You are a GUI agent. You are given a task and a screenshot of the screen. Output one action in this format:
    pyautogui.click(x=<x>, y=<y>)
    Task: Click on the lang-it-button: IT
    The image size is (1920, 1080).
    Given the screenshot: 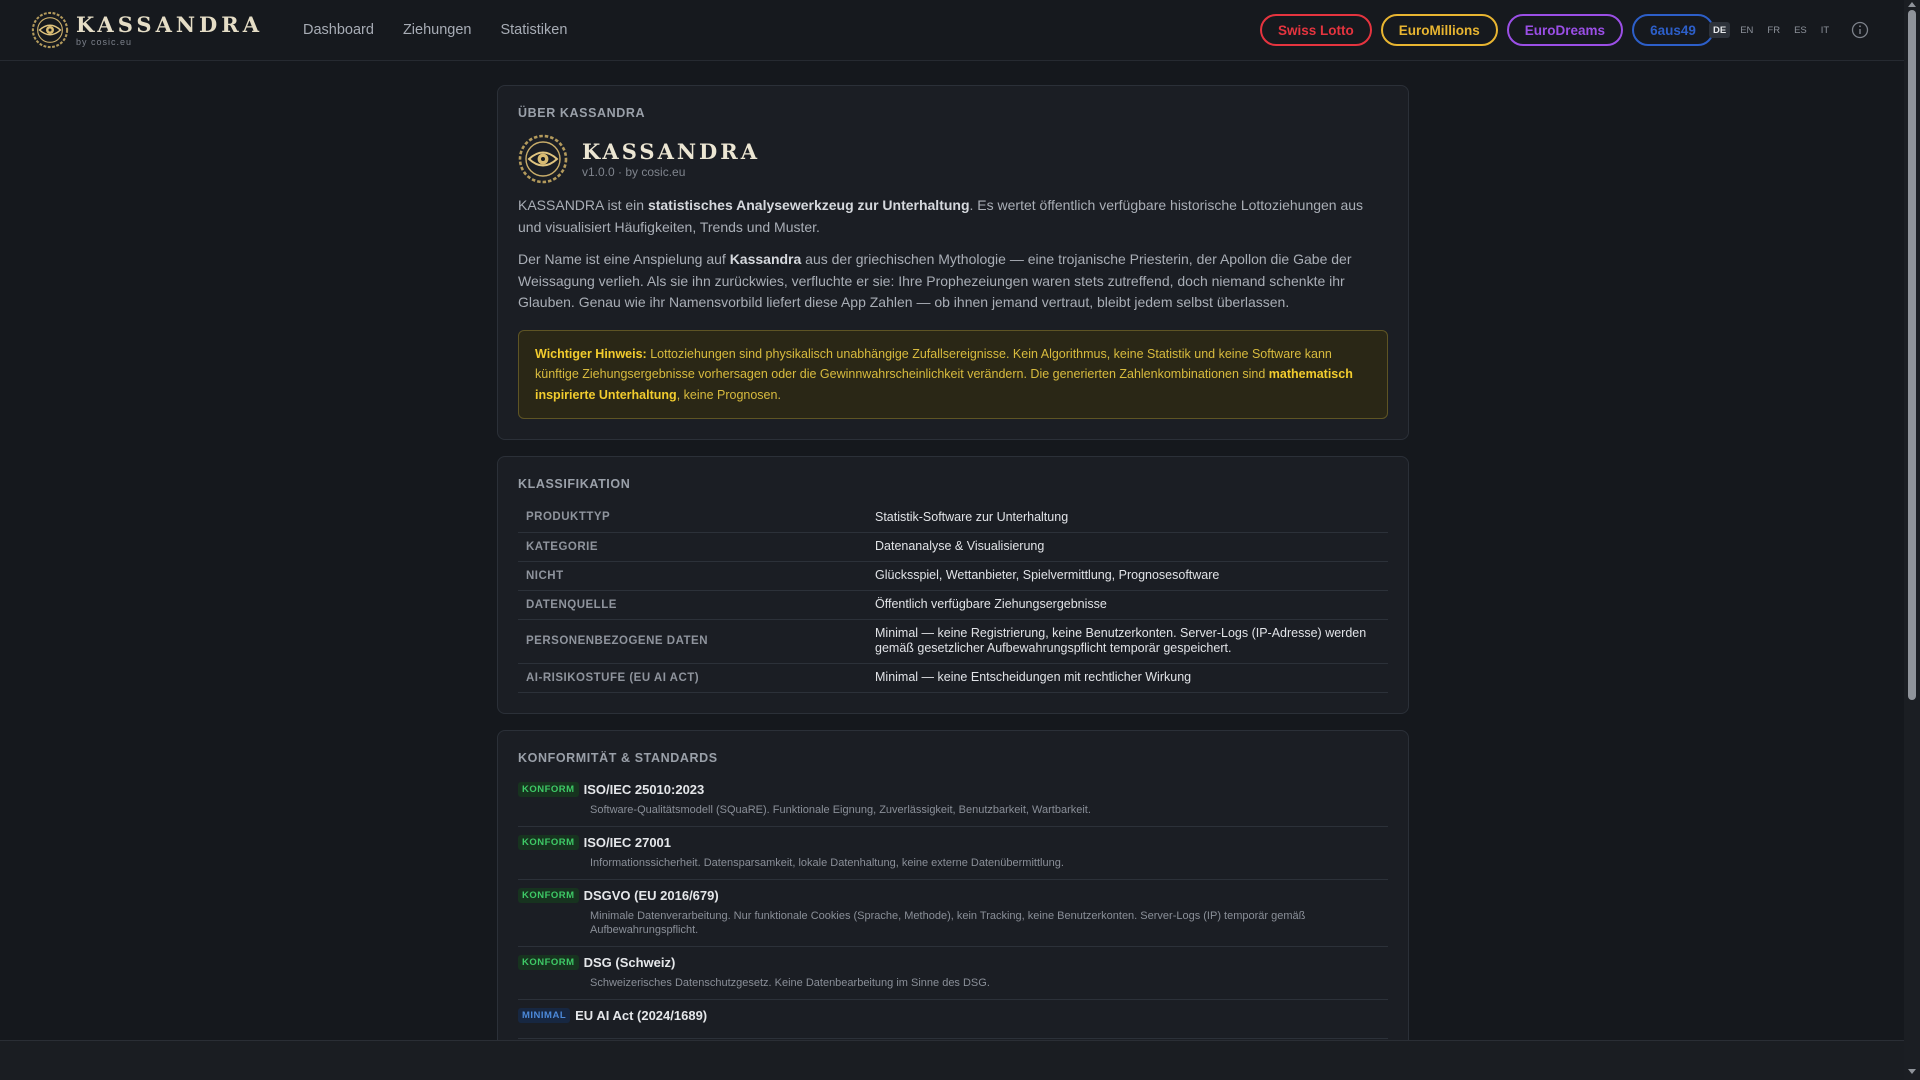 What is the action you would take?
    pyautogui.click(x=1825, y=30)
    